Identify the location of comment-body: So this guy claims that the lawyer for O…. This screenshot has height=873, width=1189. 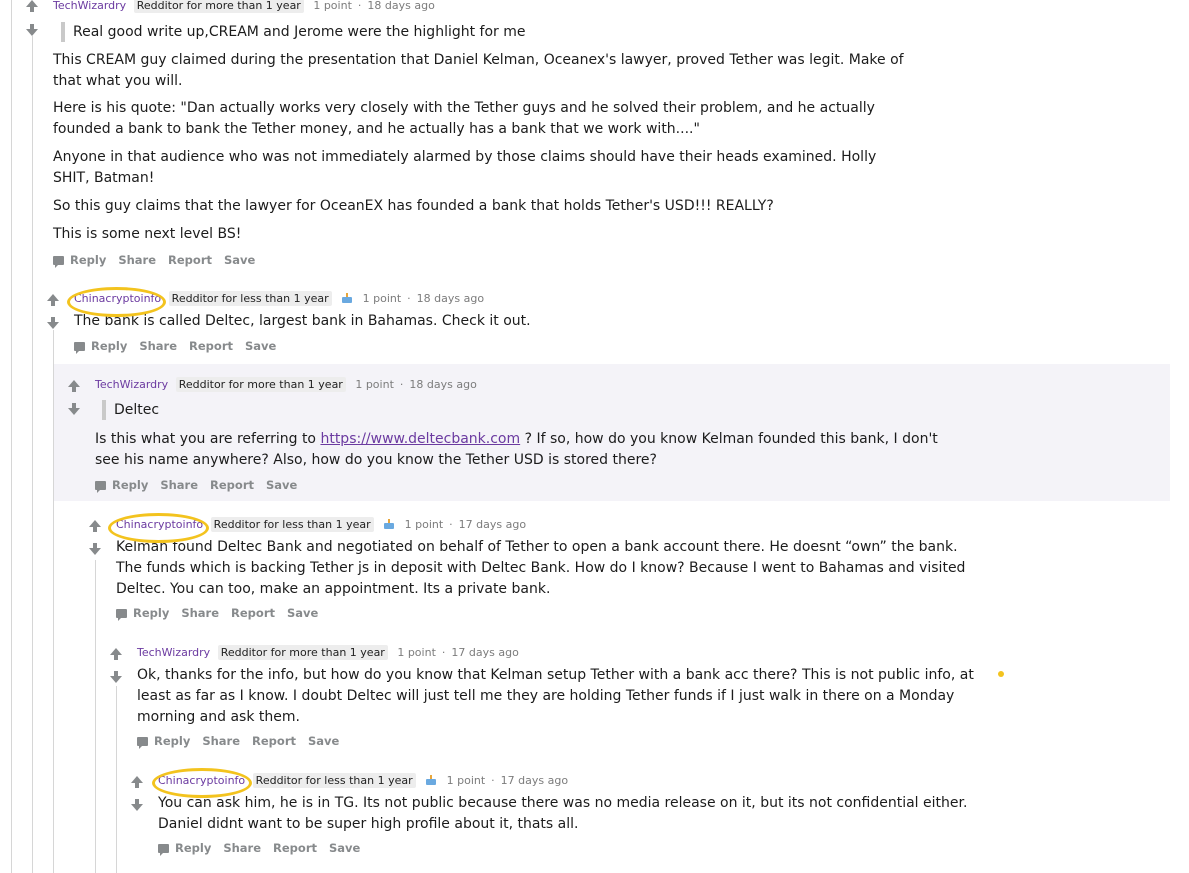
(413, 206).